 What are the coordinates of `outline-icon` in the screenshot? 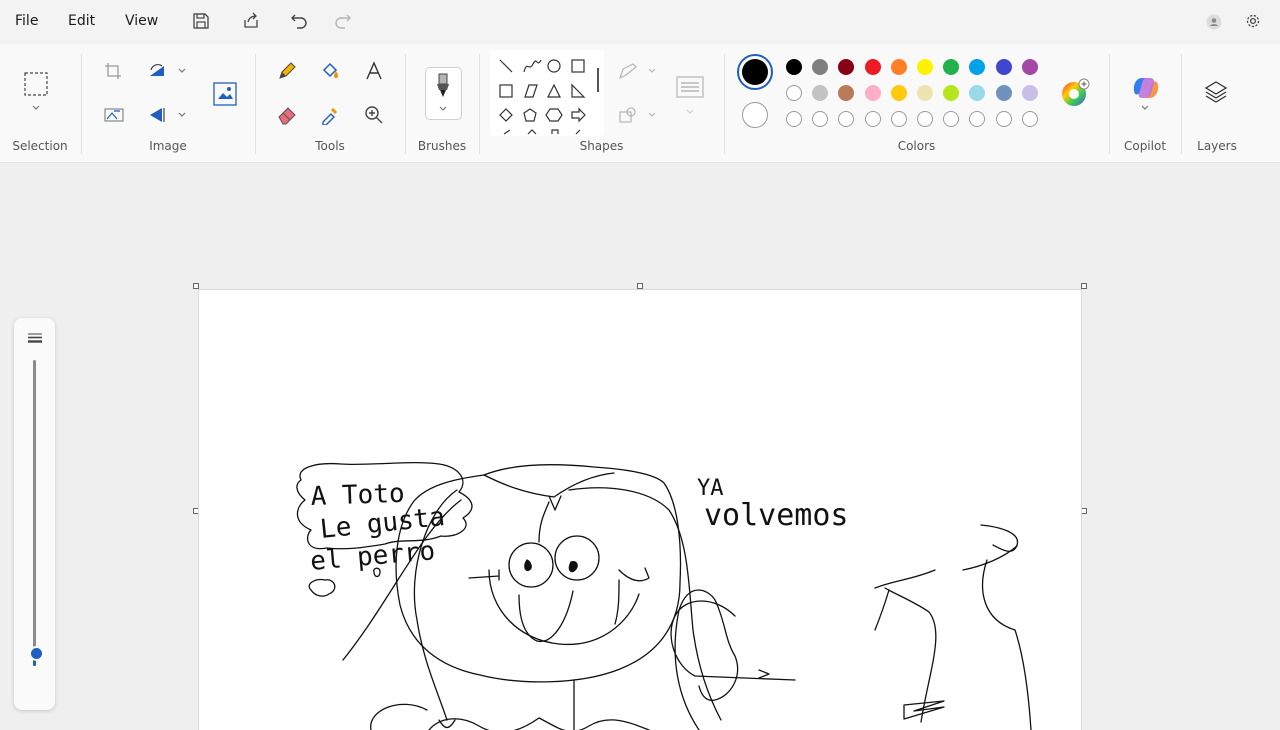 It's located at (628, 71).